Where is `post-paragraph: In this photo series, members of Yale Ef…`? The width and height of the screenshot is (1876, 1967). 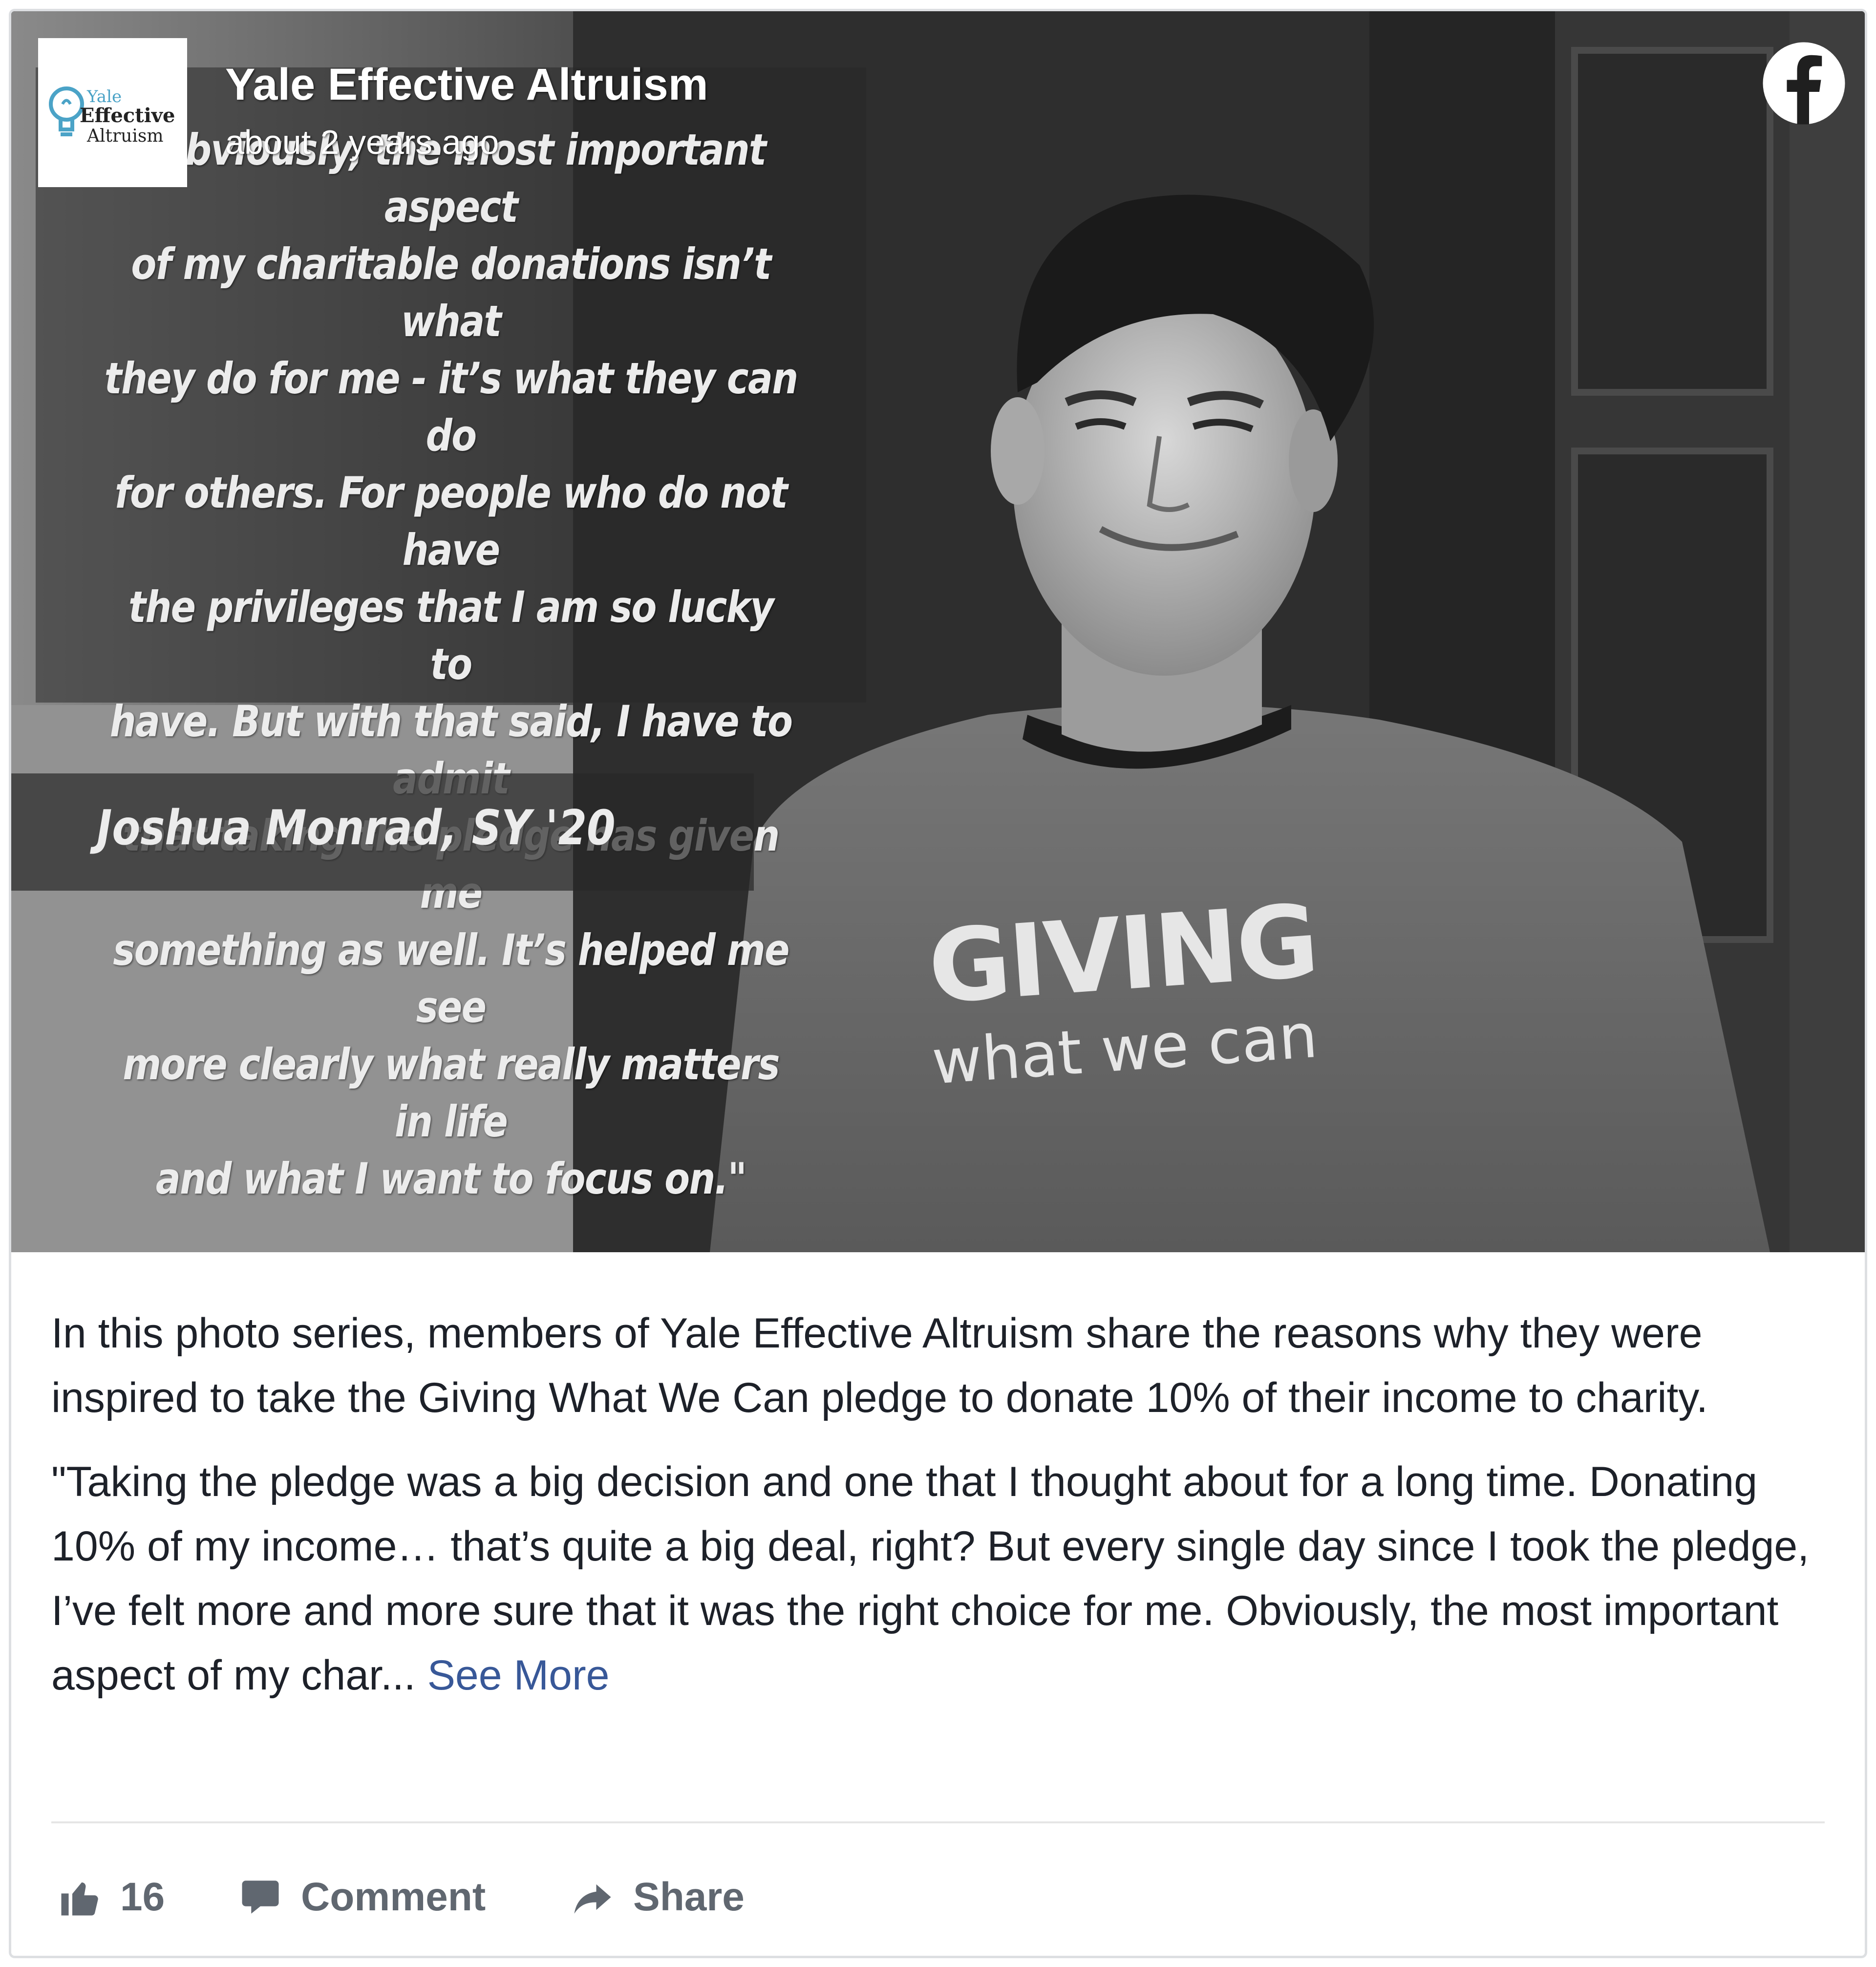
post-paragraph: In this photo series, members of Yale Ef… is located at coordinates (879, 1365).